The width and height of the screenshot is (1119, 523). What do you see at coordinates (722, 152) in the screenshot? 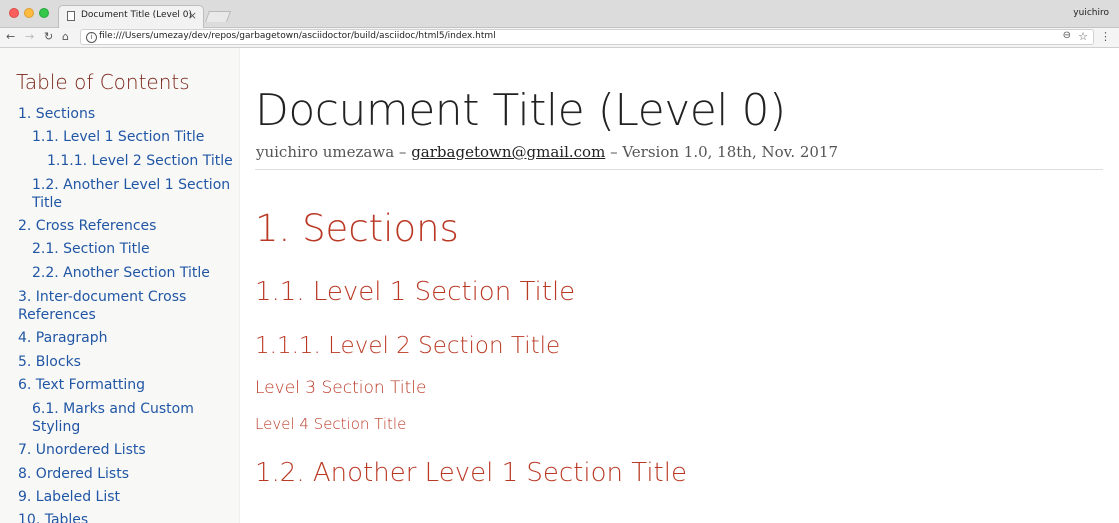
I see `version-text: – Version 1.0, 18th, Nov. 2017` at bounding box center [722, 152].